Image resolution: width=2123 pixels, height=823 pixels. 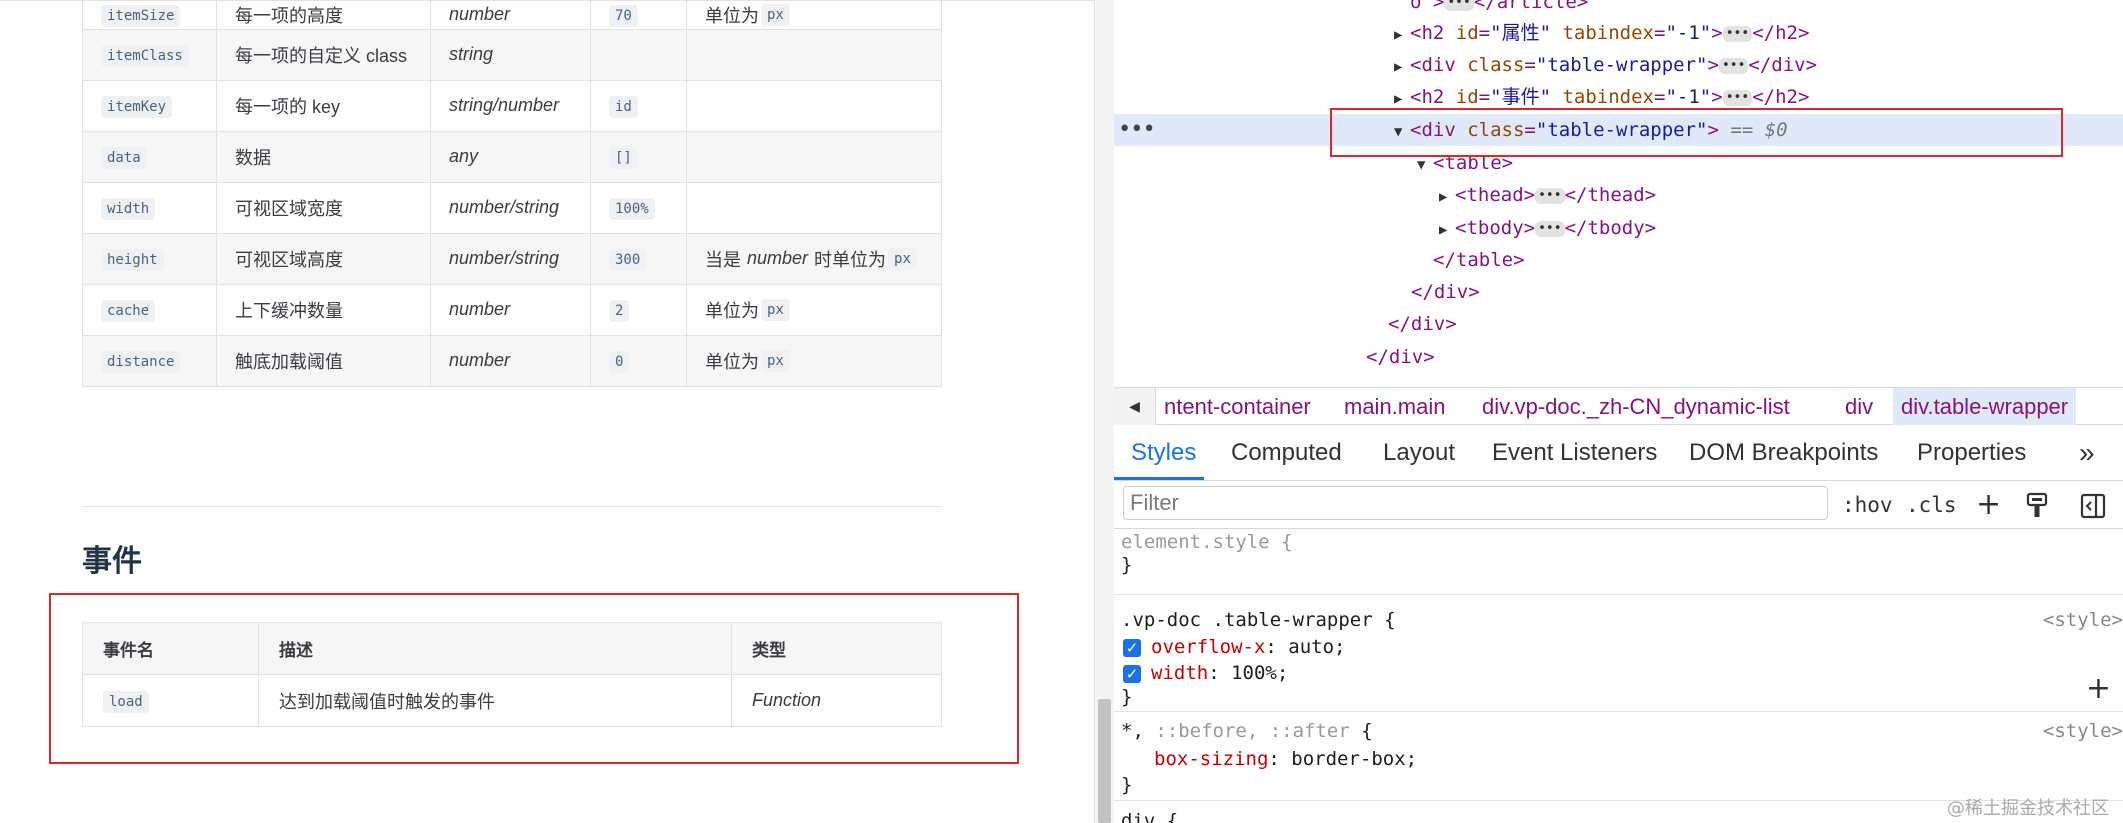 What do you see at coordinates (811, 259) in the screenshot?
I see `prop-note: 当是 number 时单位为 px` at bounding box center [811, 259].